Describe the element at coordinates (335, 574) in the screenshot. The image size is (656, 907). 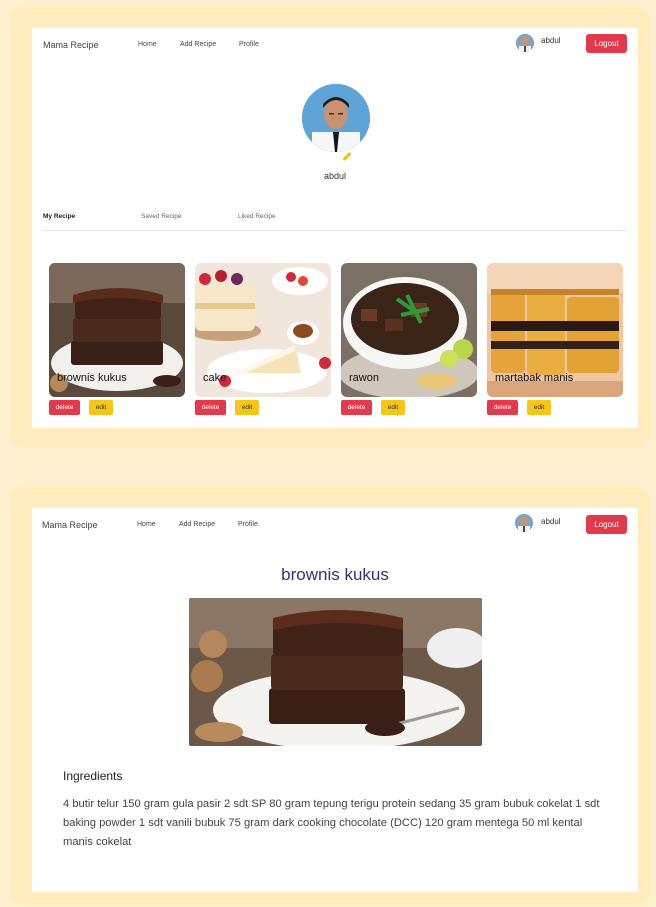
I see `recipe-title: brownis kukus` at that location.